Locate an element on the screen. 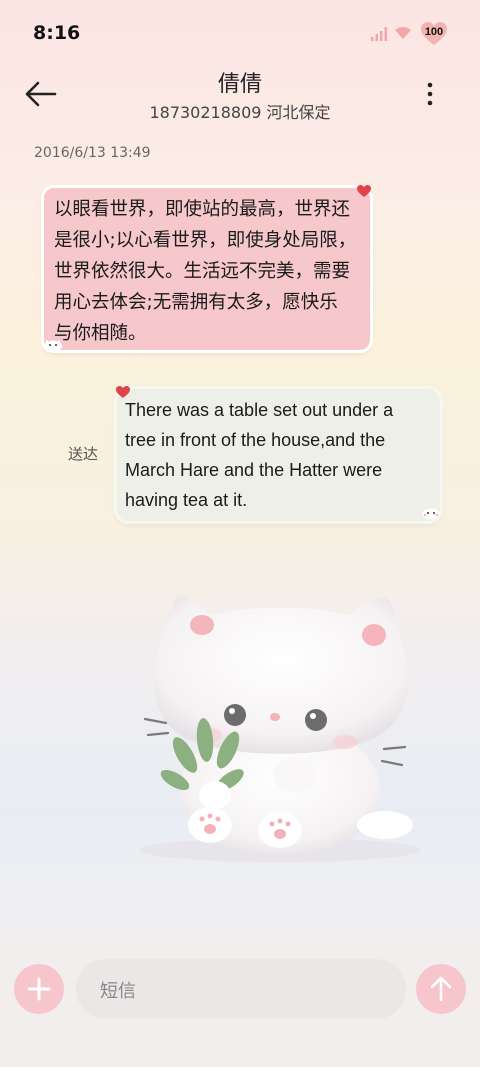  plus-icon is located at coordinates (39, 989).